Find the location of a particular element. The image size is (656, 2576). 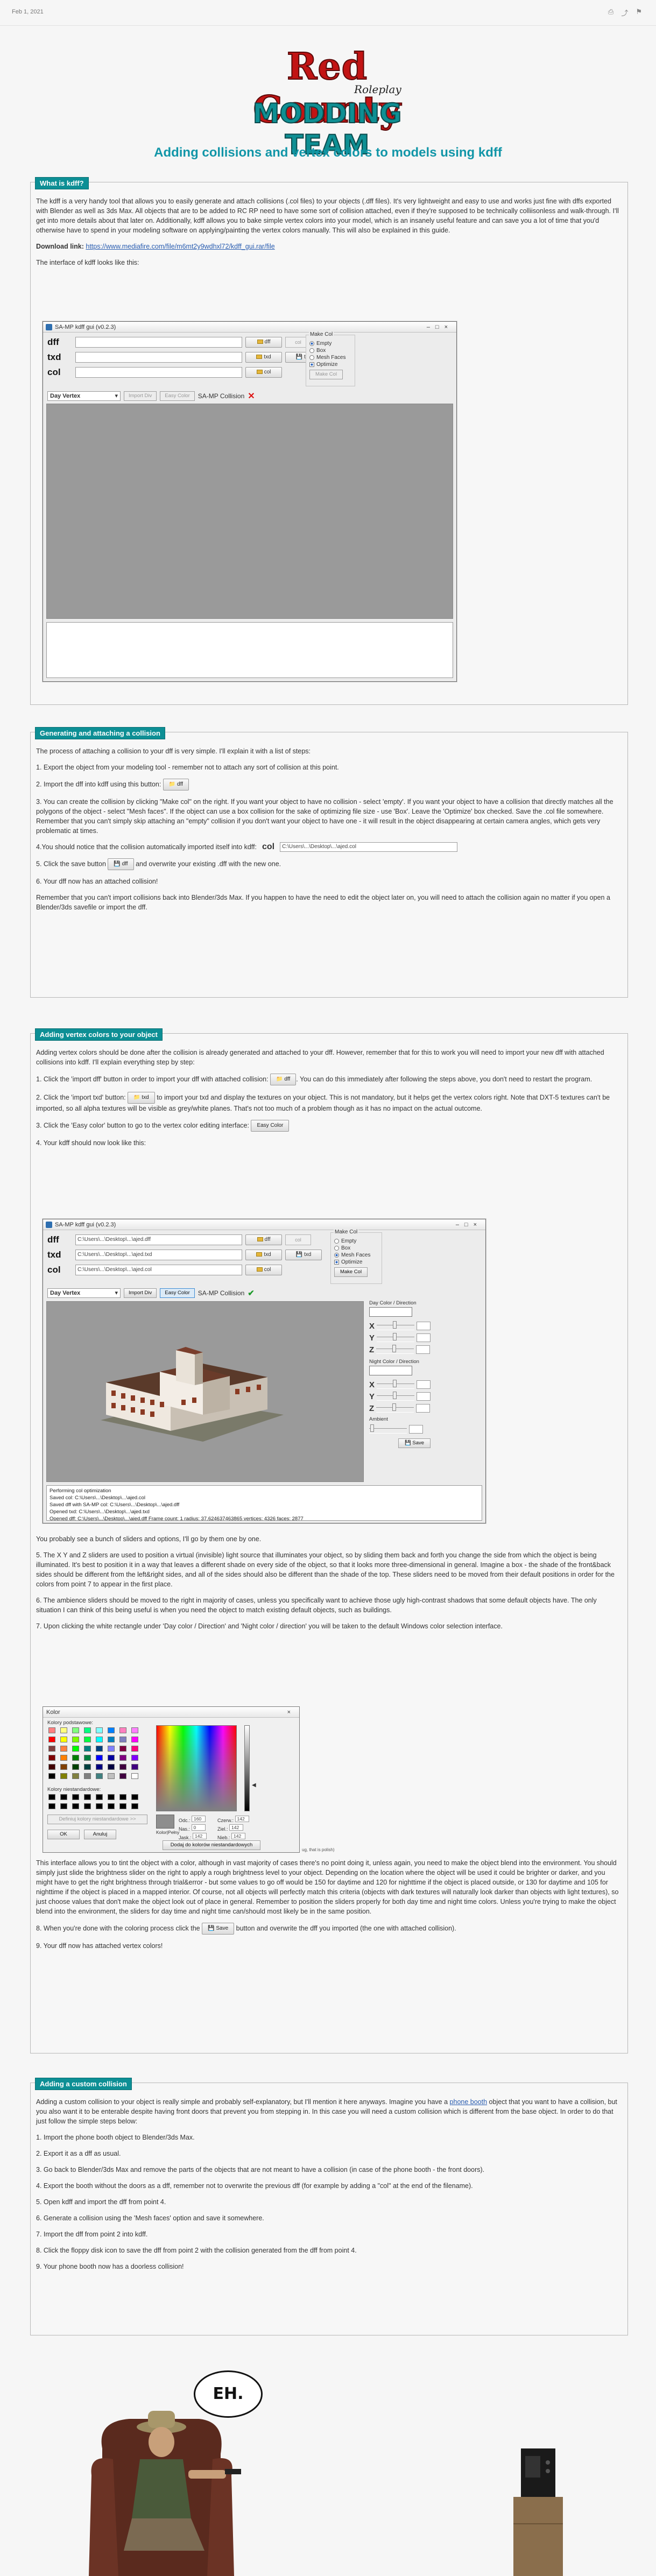

save-button: 💾 Save is located at coordinates (414, 1443).